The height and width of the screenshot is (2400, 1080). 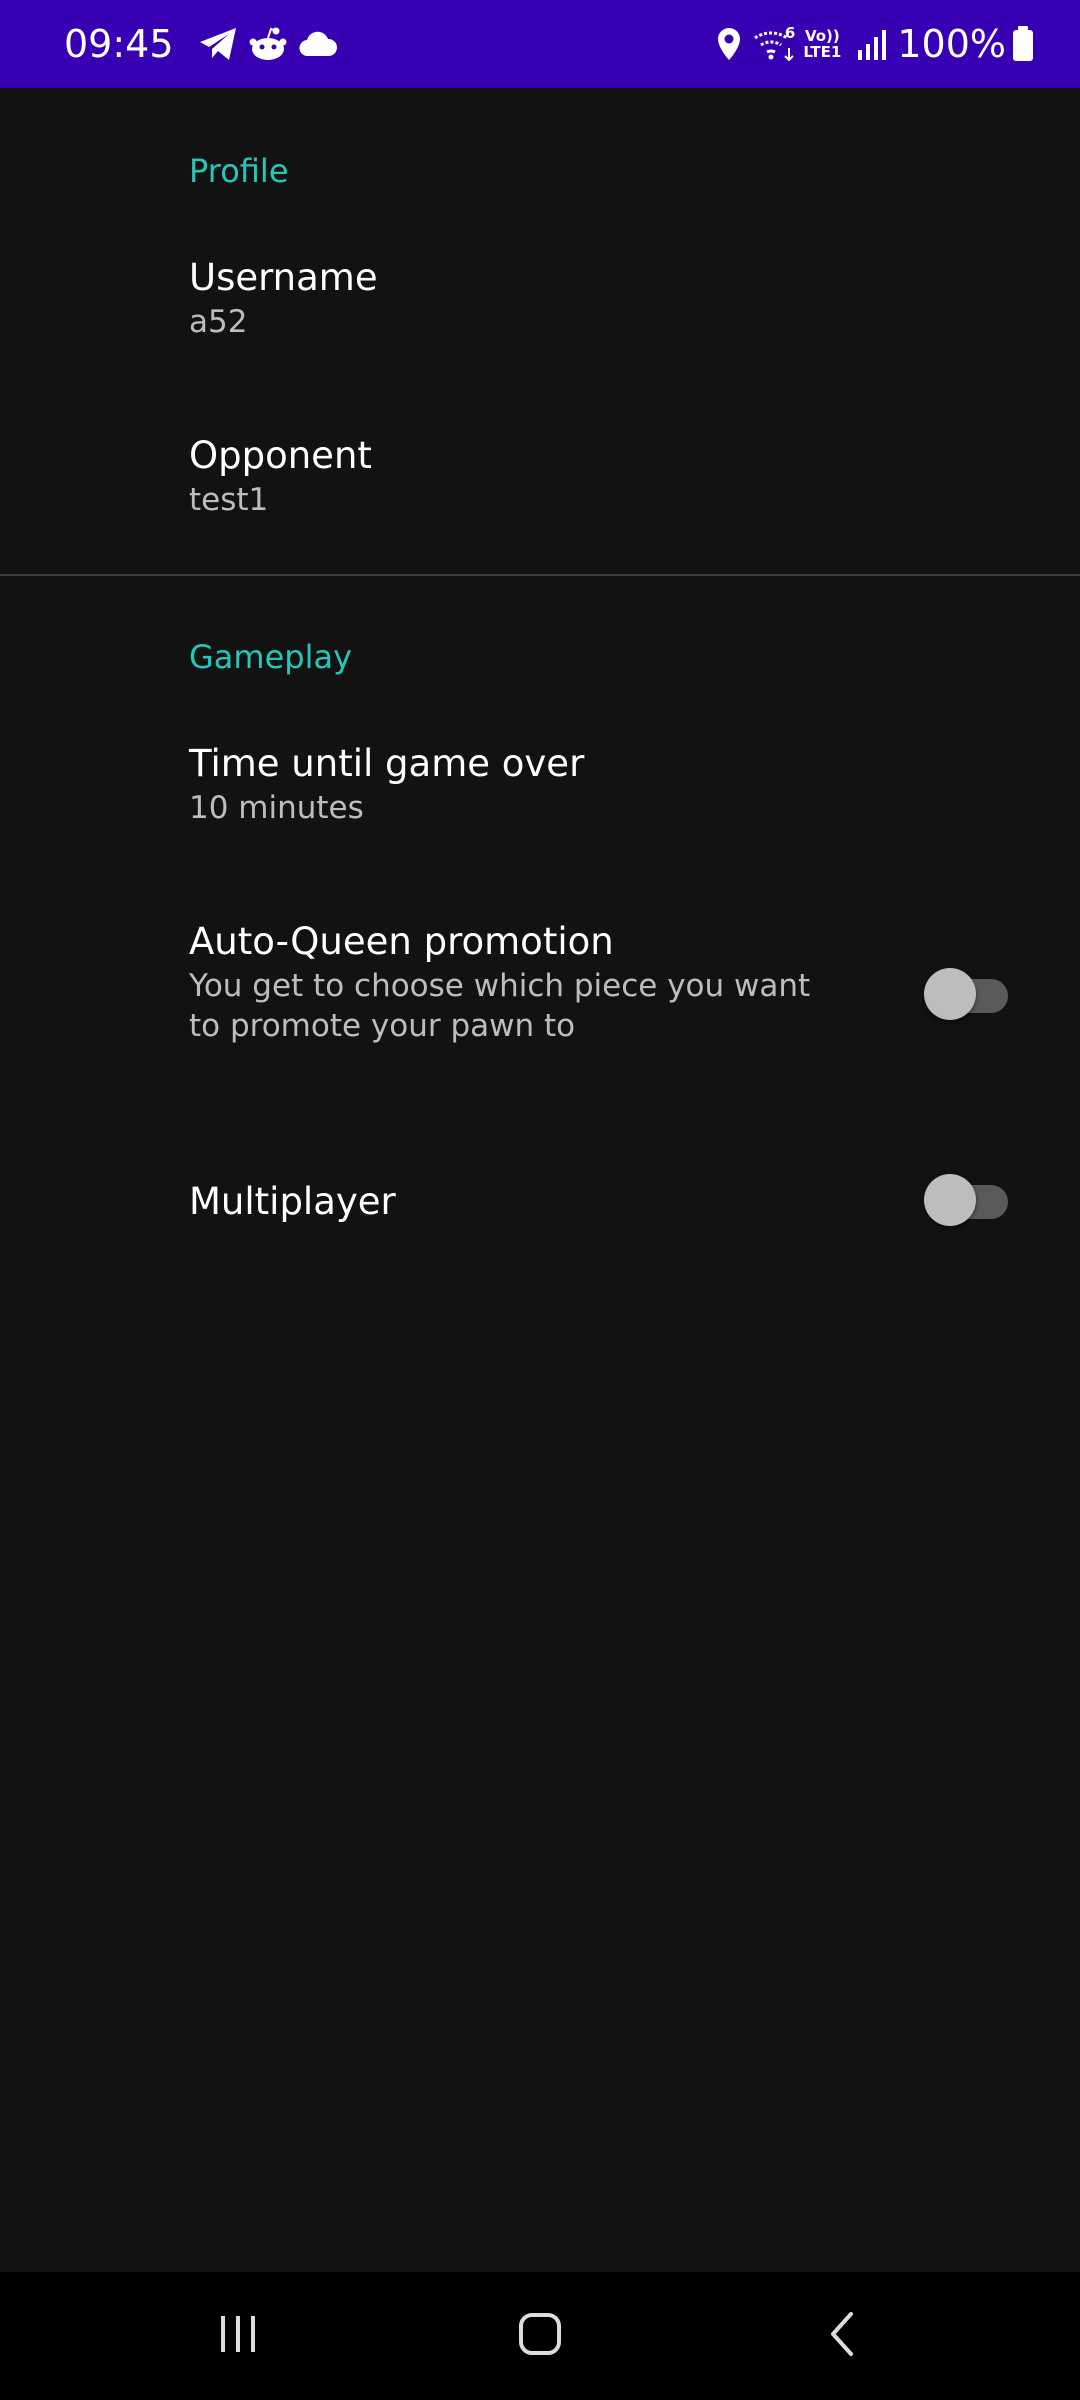 I want to click on telegram-icon, so click(x=218, y=44).